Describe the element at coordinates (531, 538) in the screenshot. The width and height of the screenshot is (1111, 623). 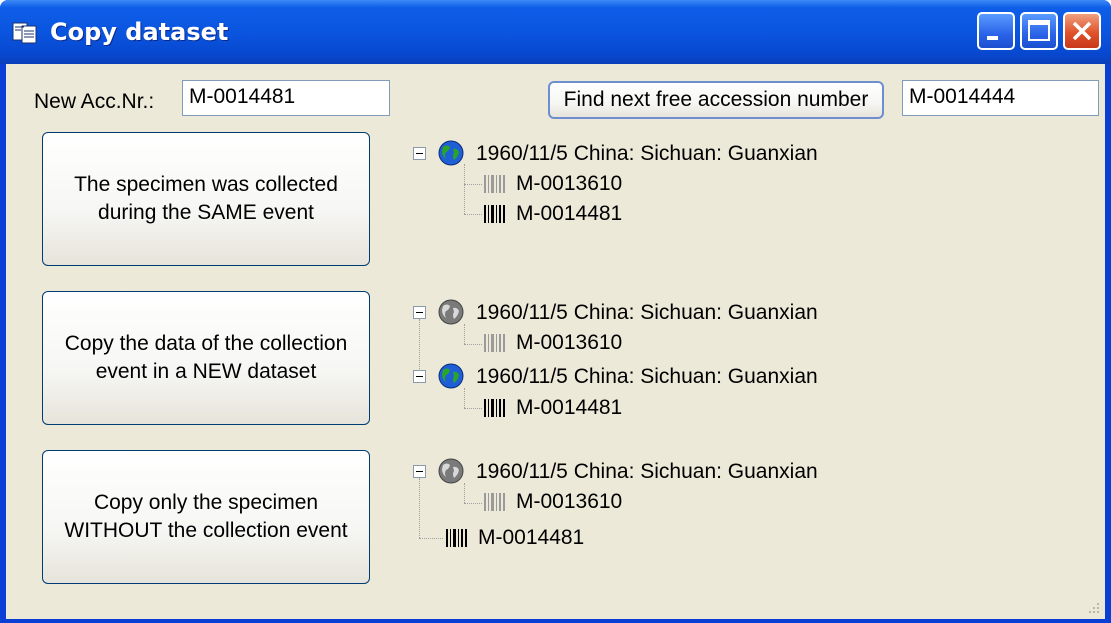
I see `tree-specimen-standalone: M-0014481` at that location.